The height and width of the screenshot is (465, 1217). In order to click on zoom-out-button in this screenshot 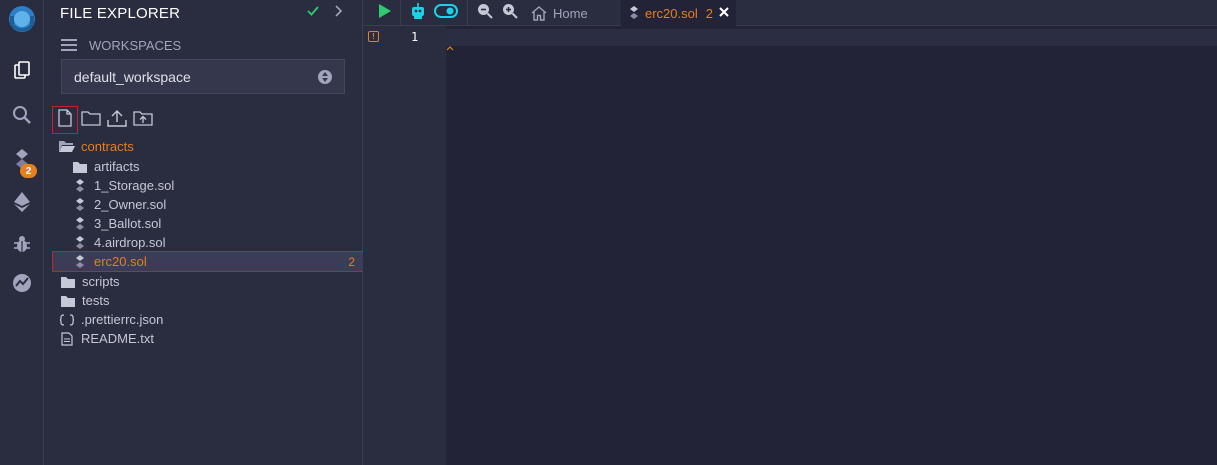, I will do `click(485, 13)`.